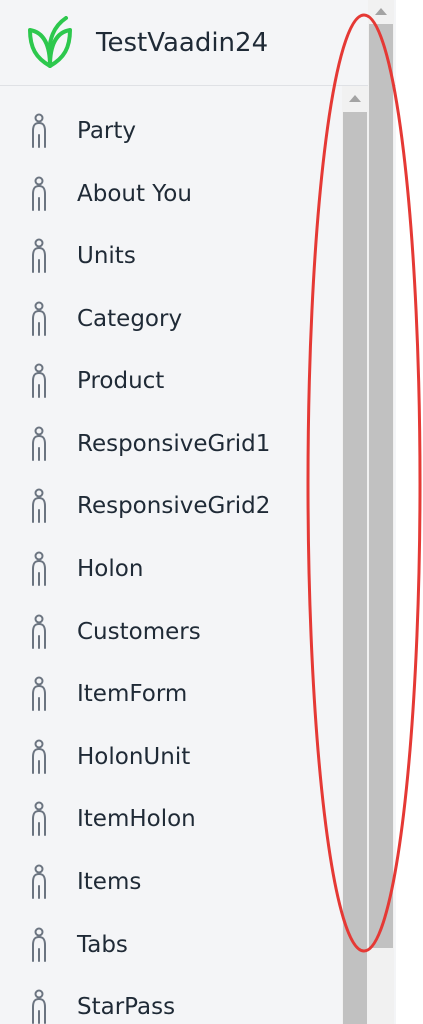 The width and height of the screenshot is (423, 1024). What do you see at coordinates (107, 131) in the screenshot?
I see `nav-item-label: Party` at bounding box center [107, 131].